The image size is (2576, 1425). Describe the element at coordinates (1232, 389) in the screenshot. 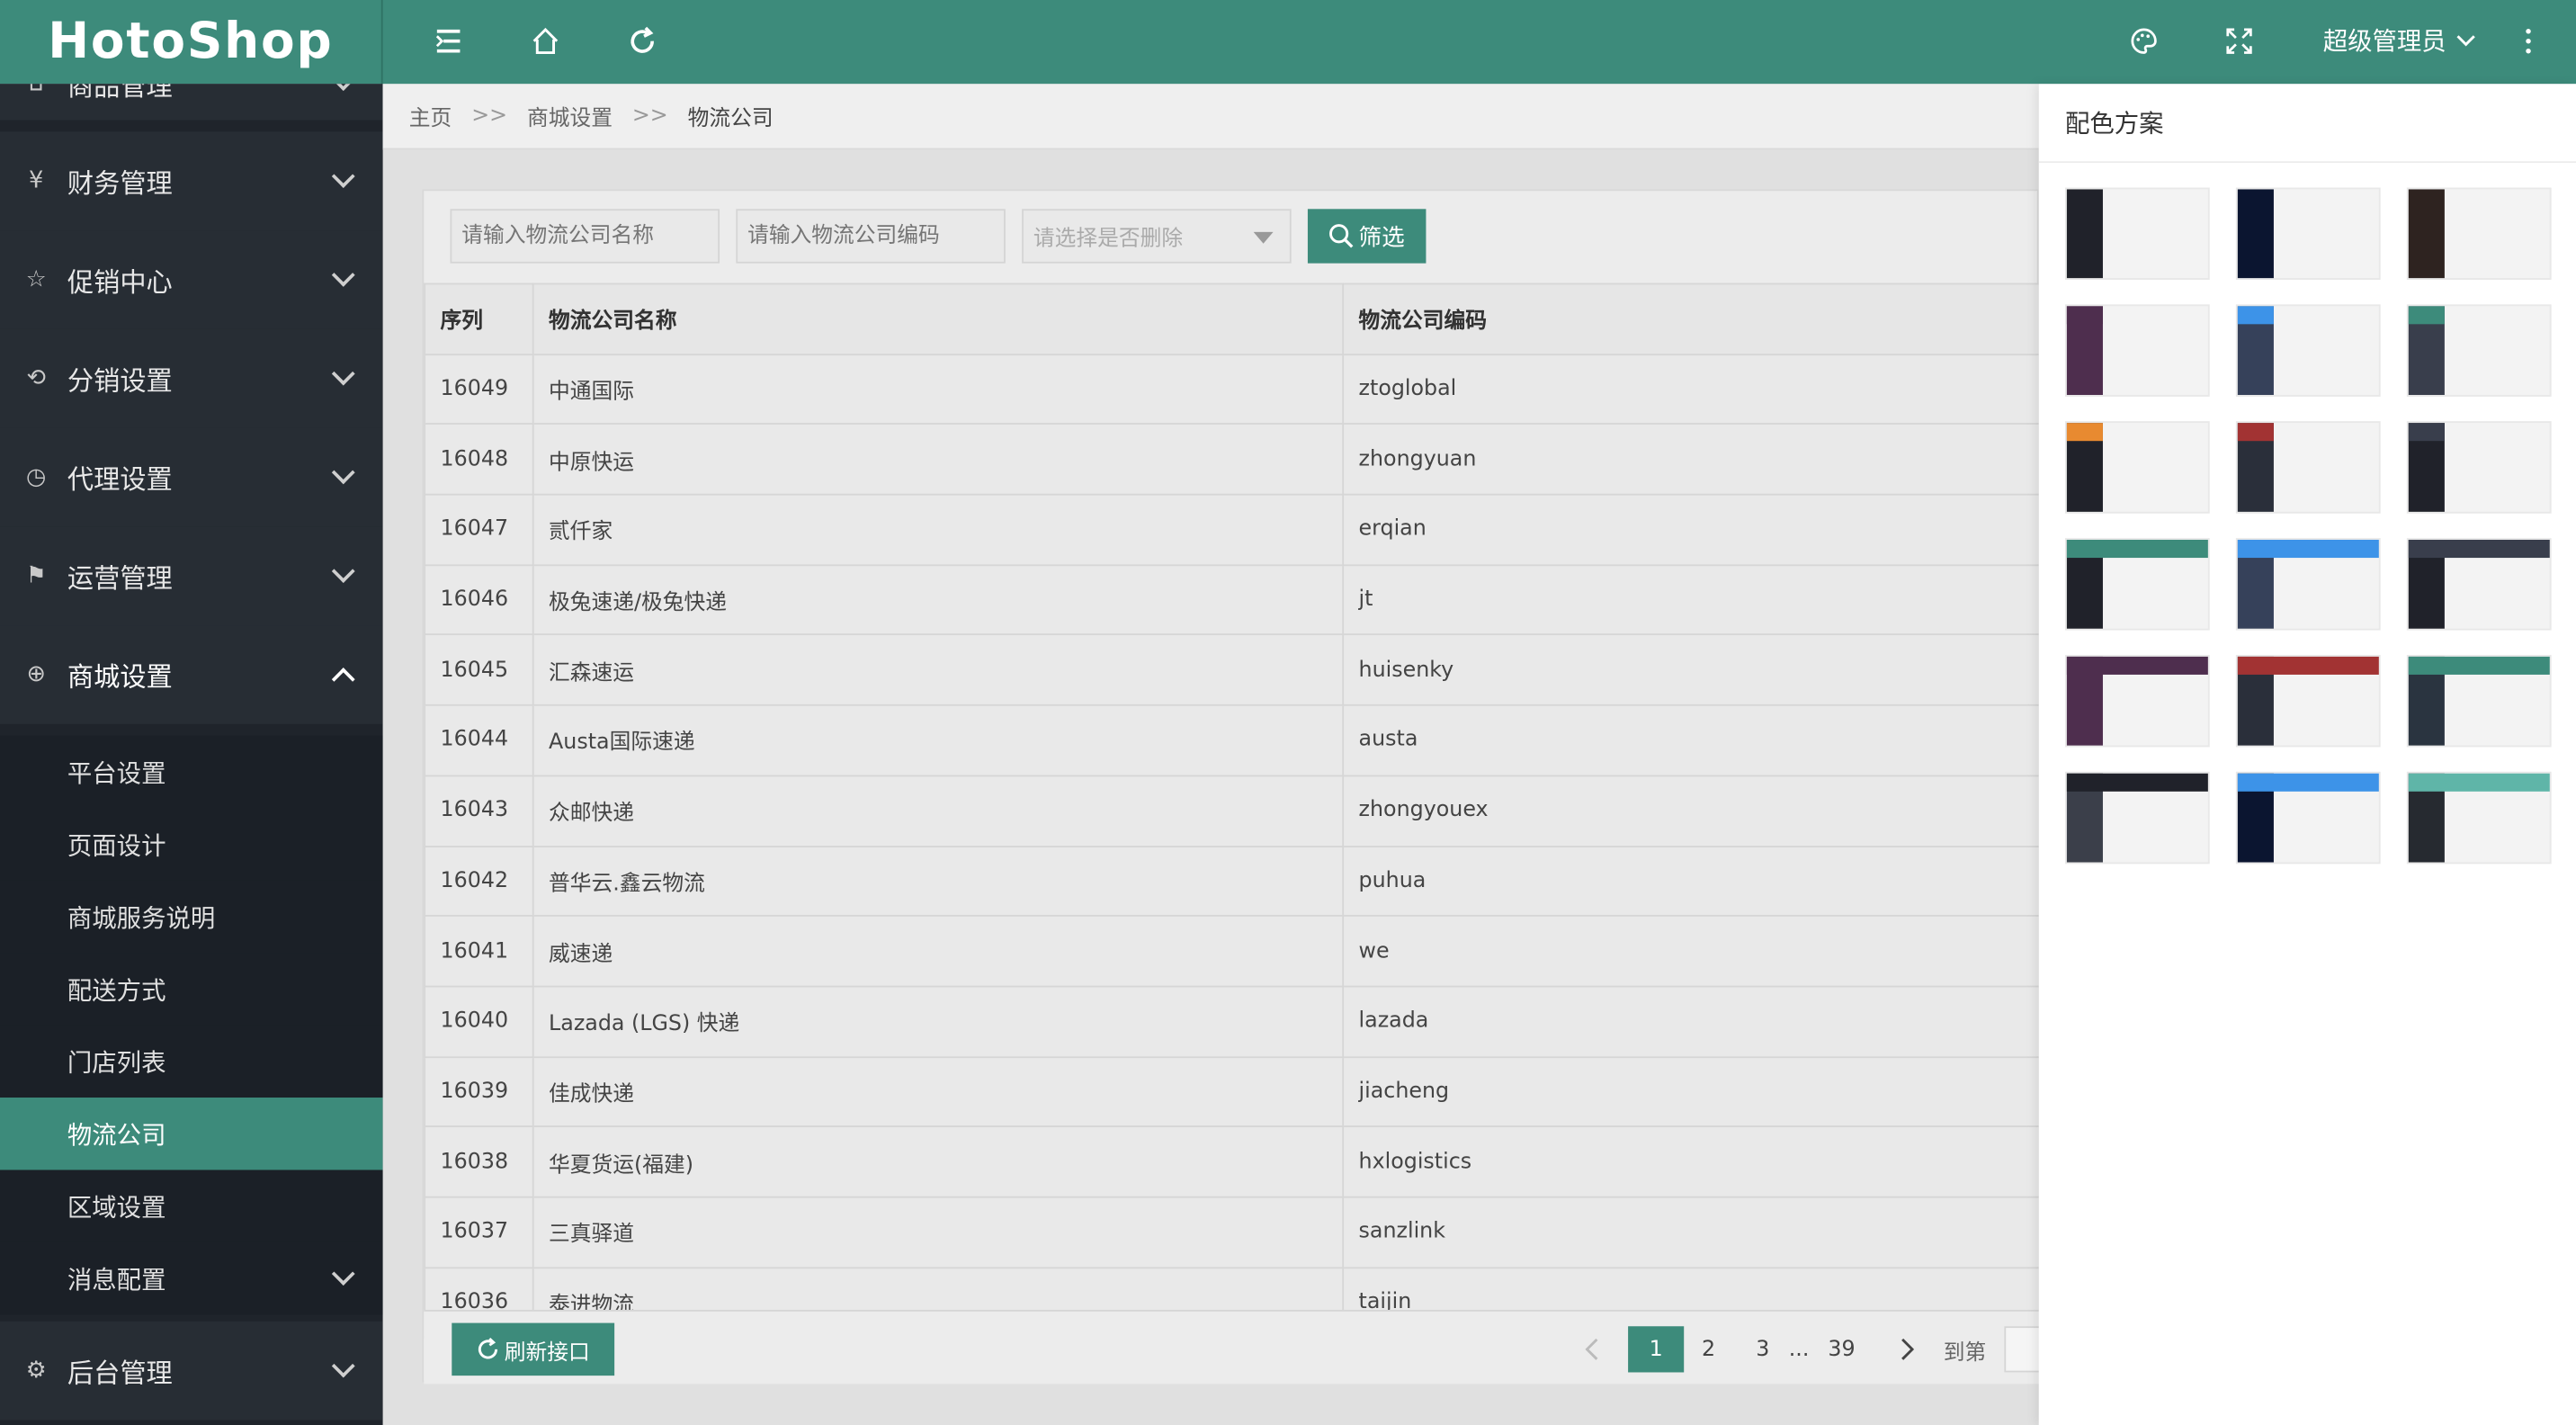

I see `table-row: 16049 中通国际 ztoglobal` at that location.